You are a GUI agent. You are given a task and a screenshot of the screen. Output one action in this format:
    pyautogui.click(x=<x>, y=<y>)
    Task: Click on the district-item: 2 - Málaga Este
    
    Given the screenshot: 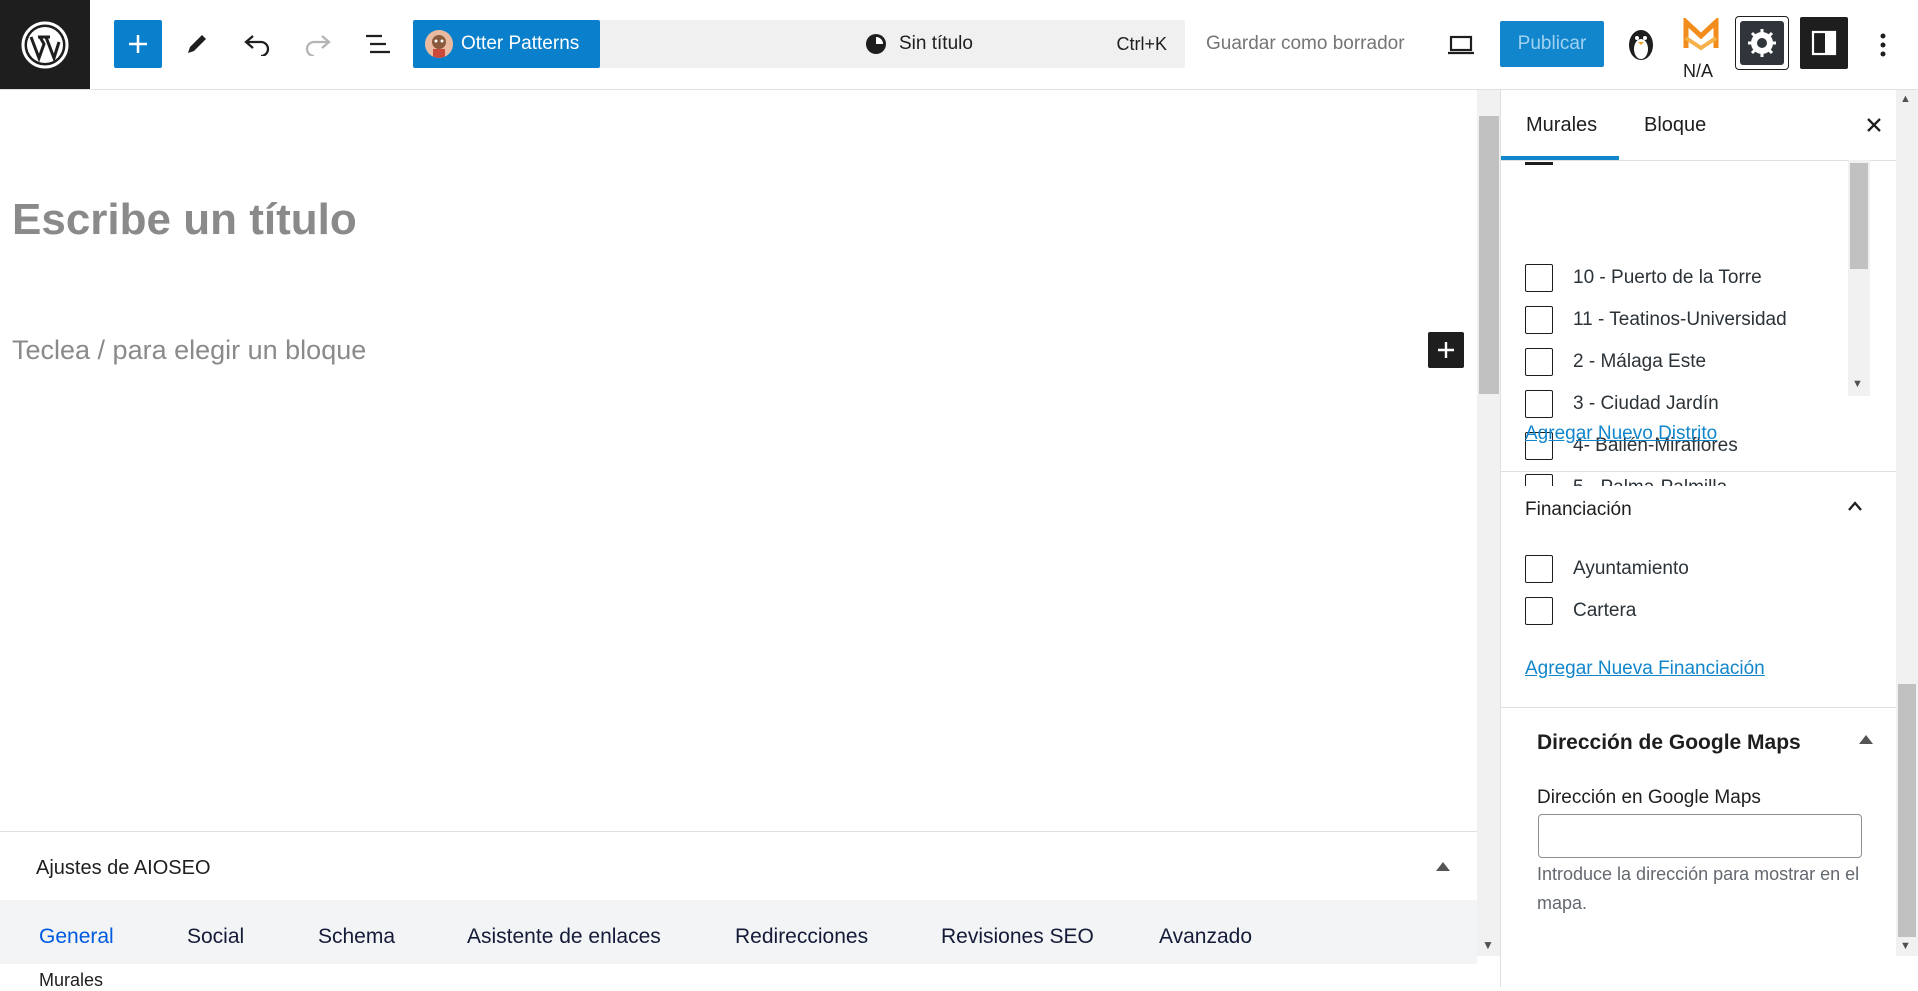 What is the action you would take?
    pyautogui.click(x=1615, y=362)
    